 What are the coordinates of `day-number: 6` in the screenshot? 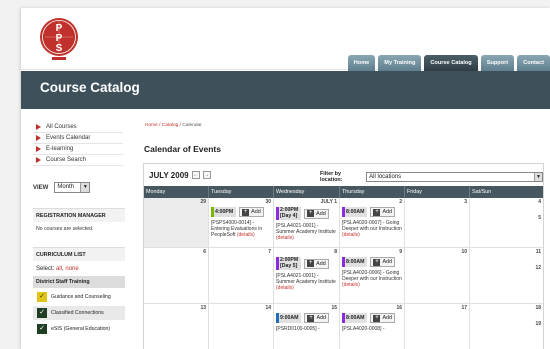 It's located at (204, 252).